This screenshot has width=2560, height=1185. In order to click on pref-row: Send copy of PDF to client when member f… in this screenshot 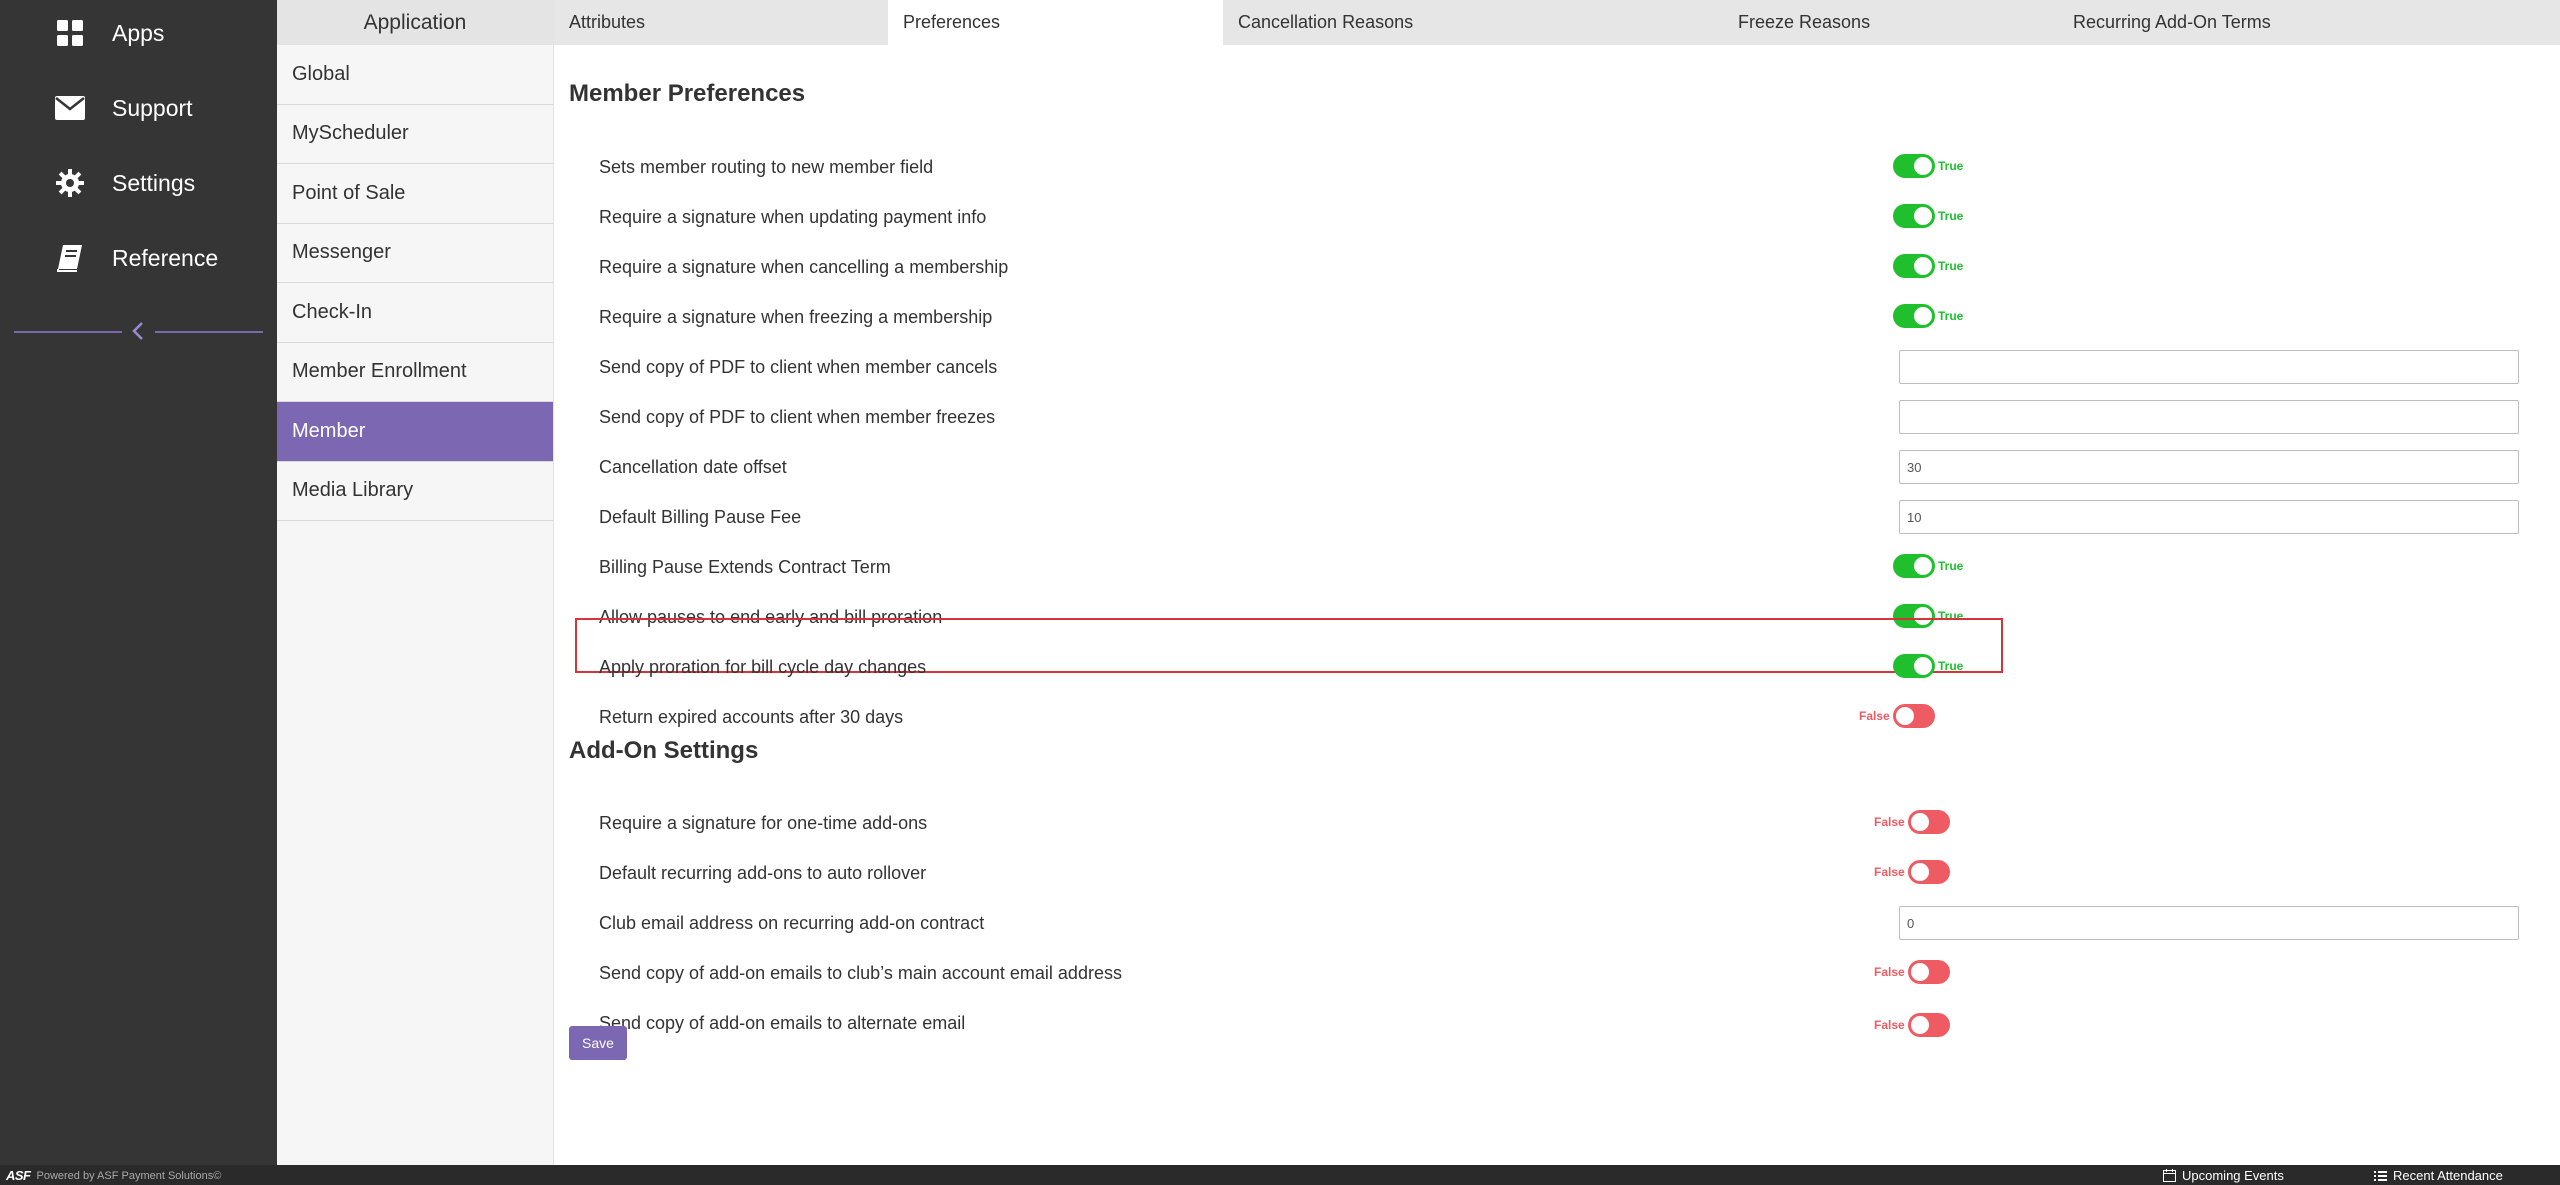, I will do `click(1557, 417)`.